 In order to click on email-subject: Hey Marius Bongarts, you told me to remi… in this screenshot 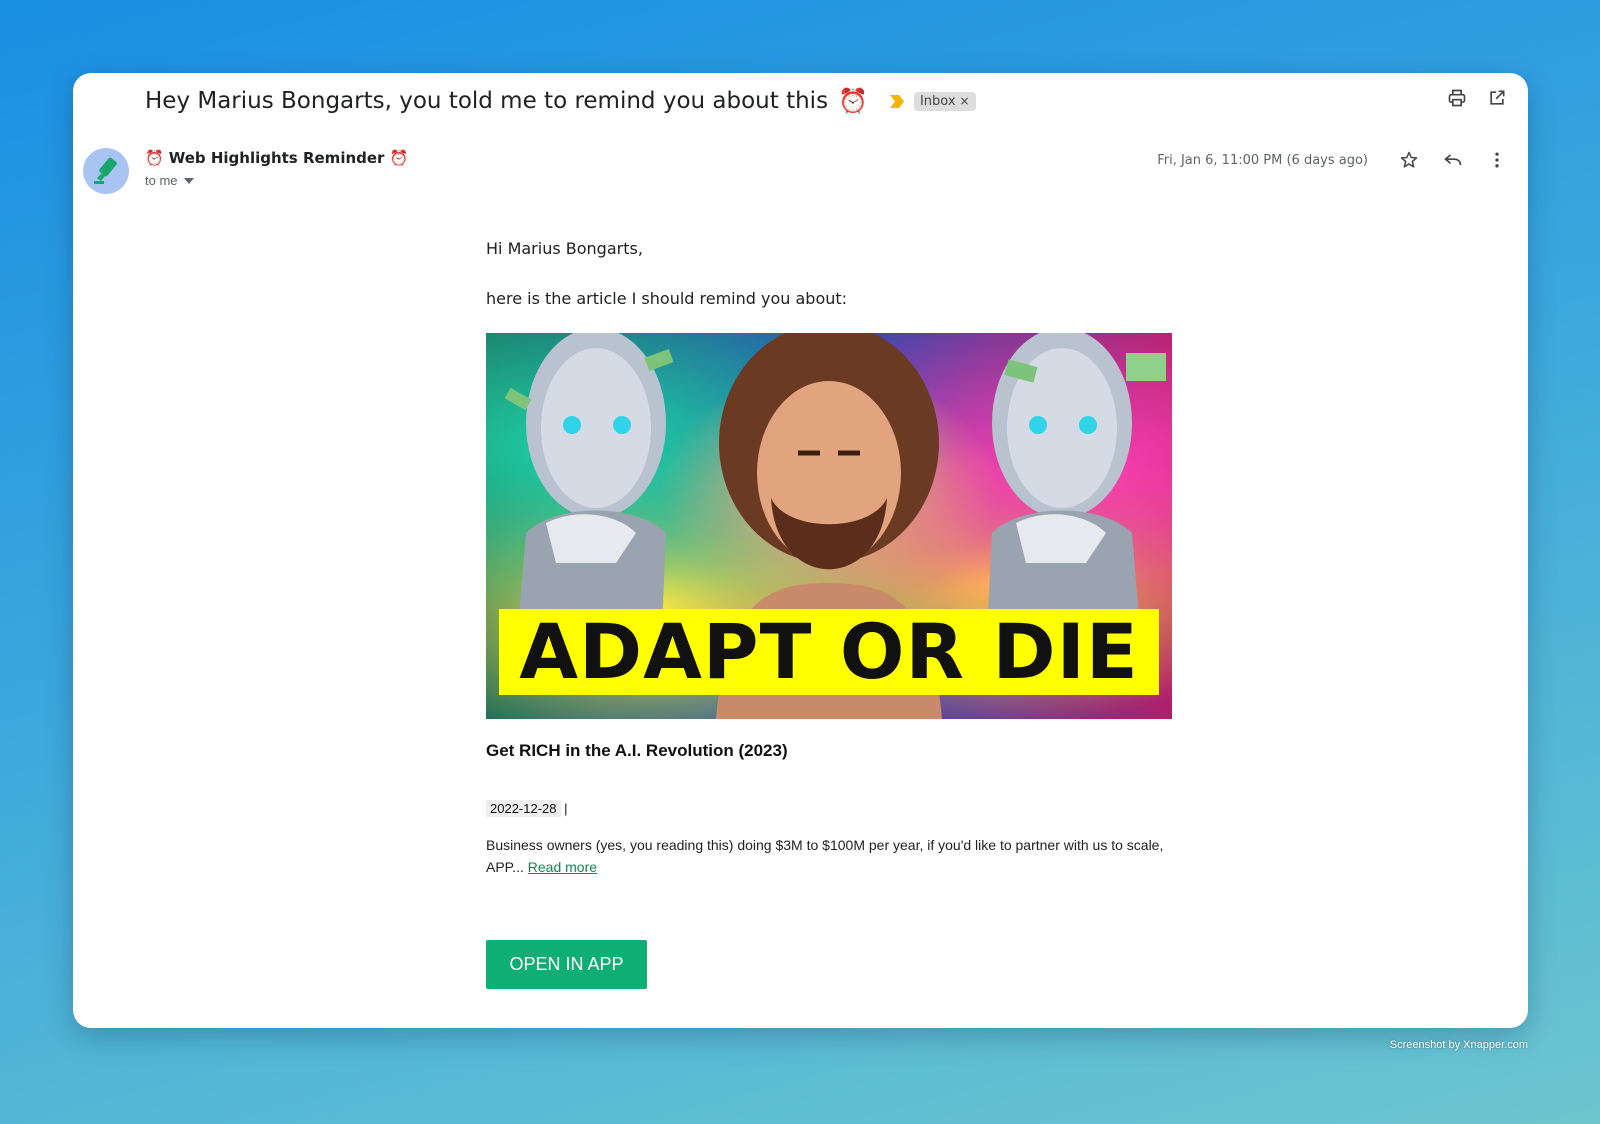, I will do `click(560, 101)`.